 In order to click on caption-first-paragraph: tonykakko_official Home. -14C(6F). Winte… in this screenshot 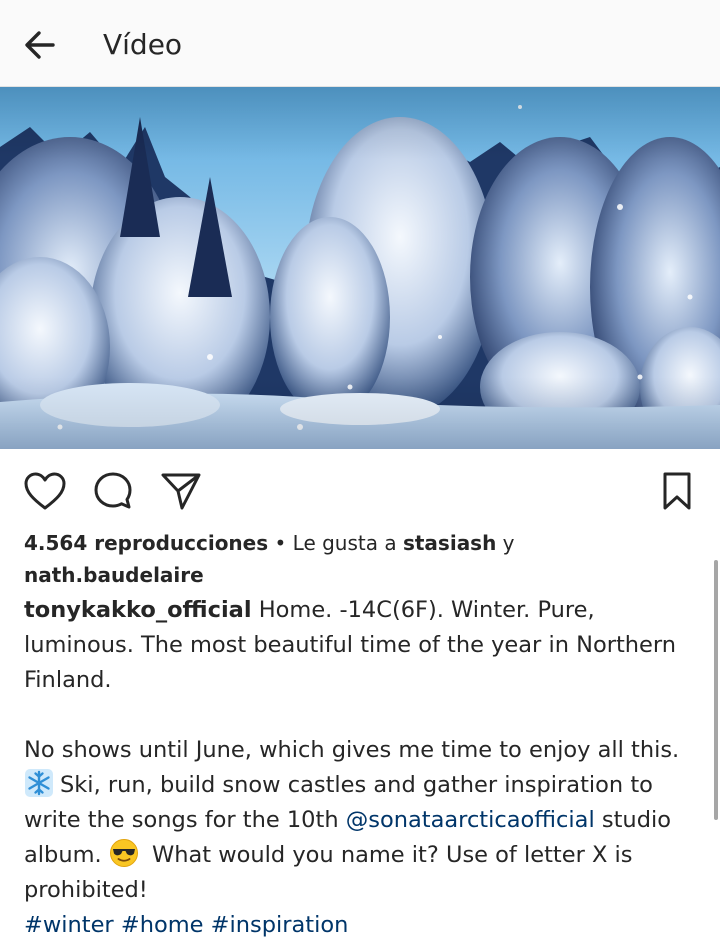, I will do `click(359, 645)`.